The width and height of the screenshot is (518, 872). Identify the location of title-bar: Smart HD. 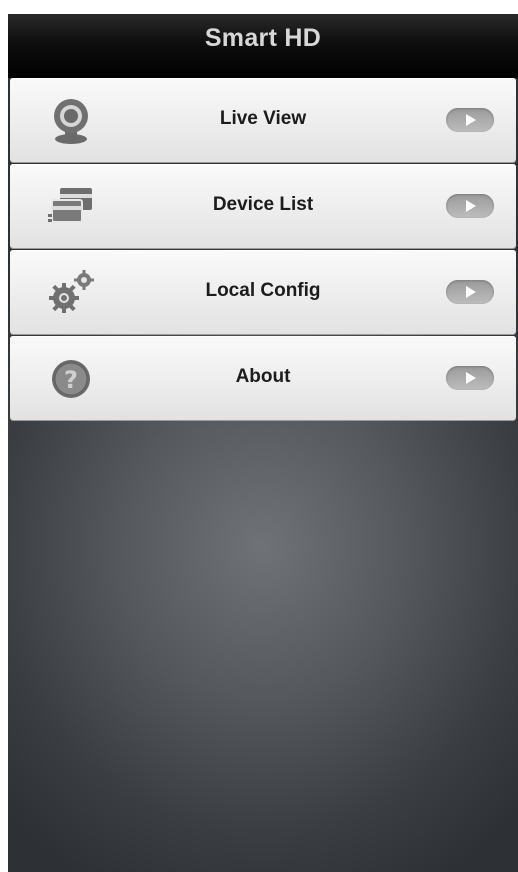
(263, 46).